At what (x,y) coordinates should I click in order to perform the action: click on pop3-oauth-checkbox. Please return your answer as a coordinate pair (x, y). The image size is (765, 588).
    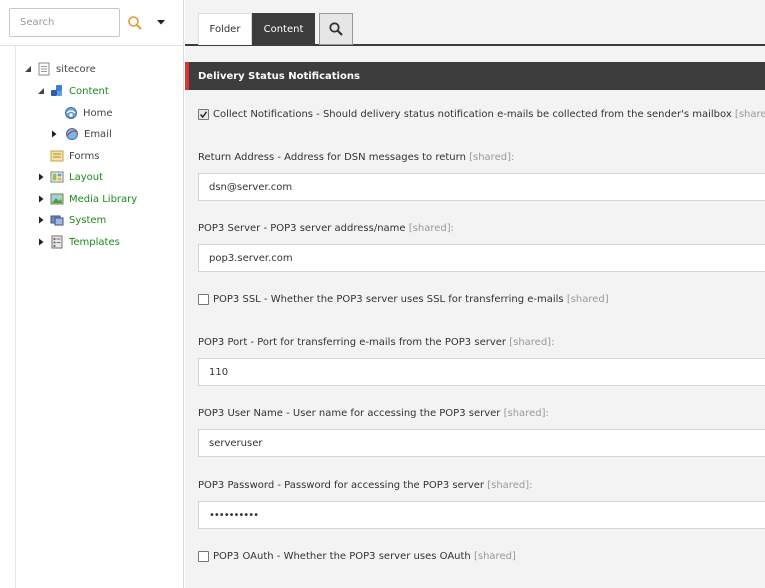
    Looking at the image, I should click on (203, 556).